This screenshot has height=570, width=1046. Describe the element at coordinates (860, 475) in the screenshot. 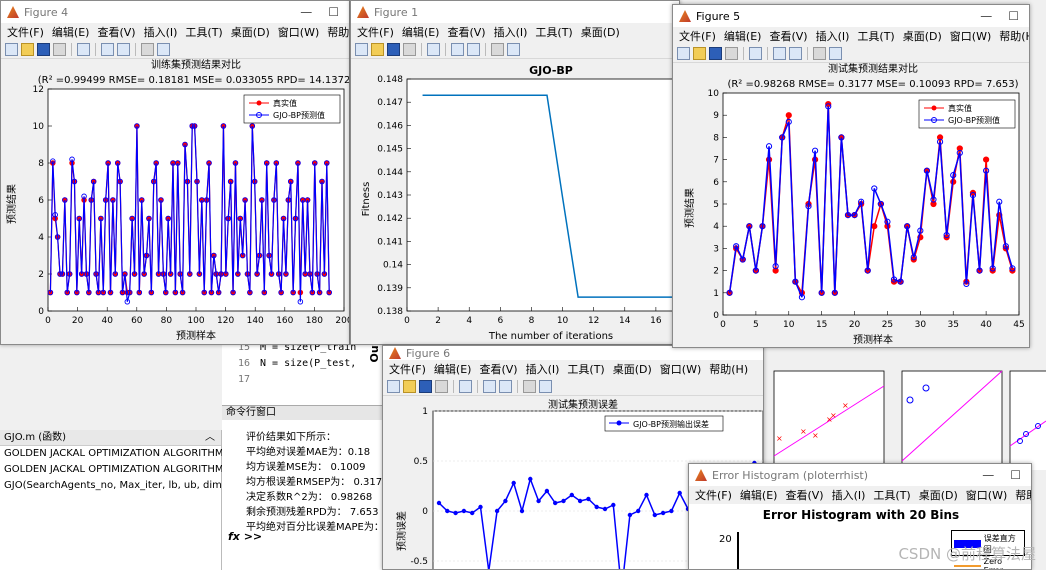

I see `errhist-titlebar: Error Histogram (ploterrhist) — ☐` at that location.